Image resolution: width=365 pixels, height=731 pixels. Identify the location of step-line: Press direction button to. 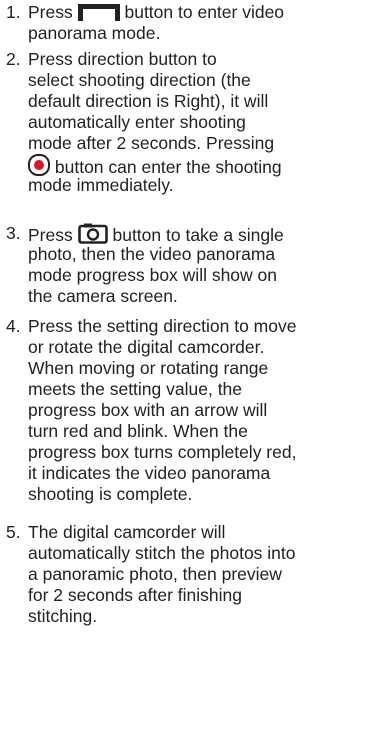
(122, 59).